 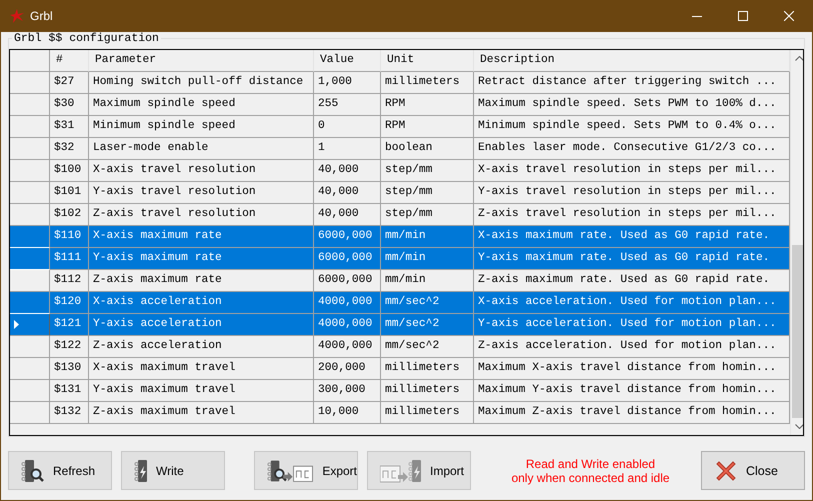 I want to click on close-icon, so click(x=789, y=16).